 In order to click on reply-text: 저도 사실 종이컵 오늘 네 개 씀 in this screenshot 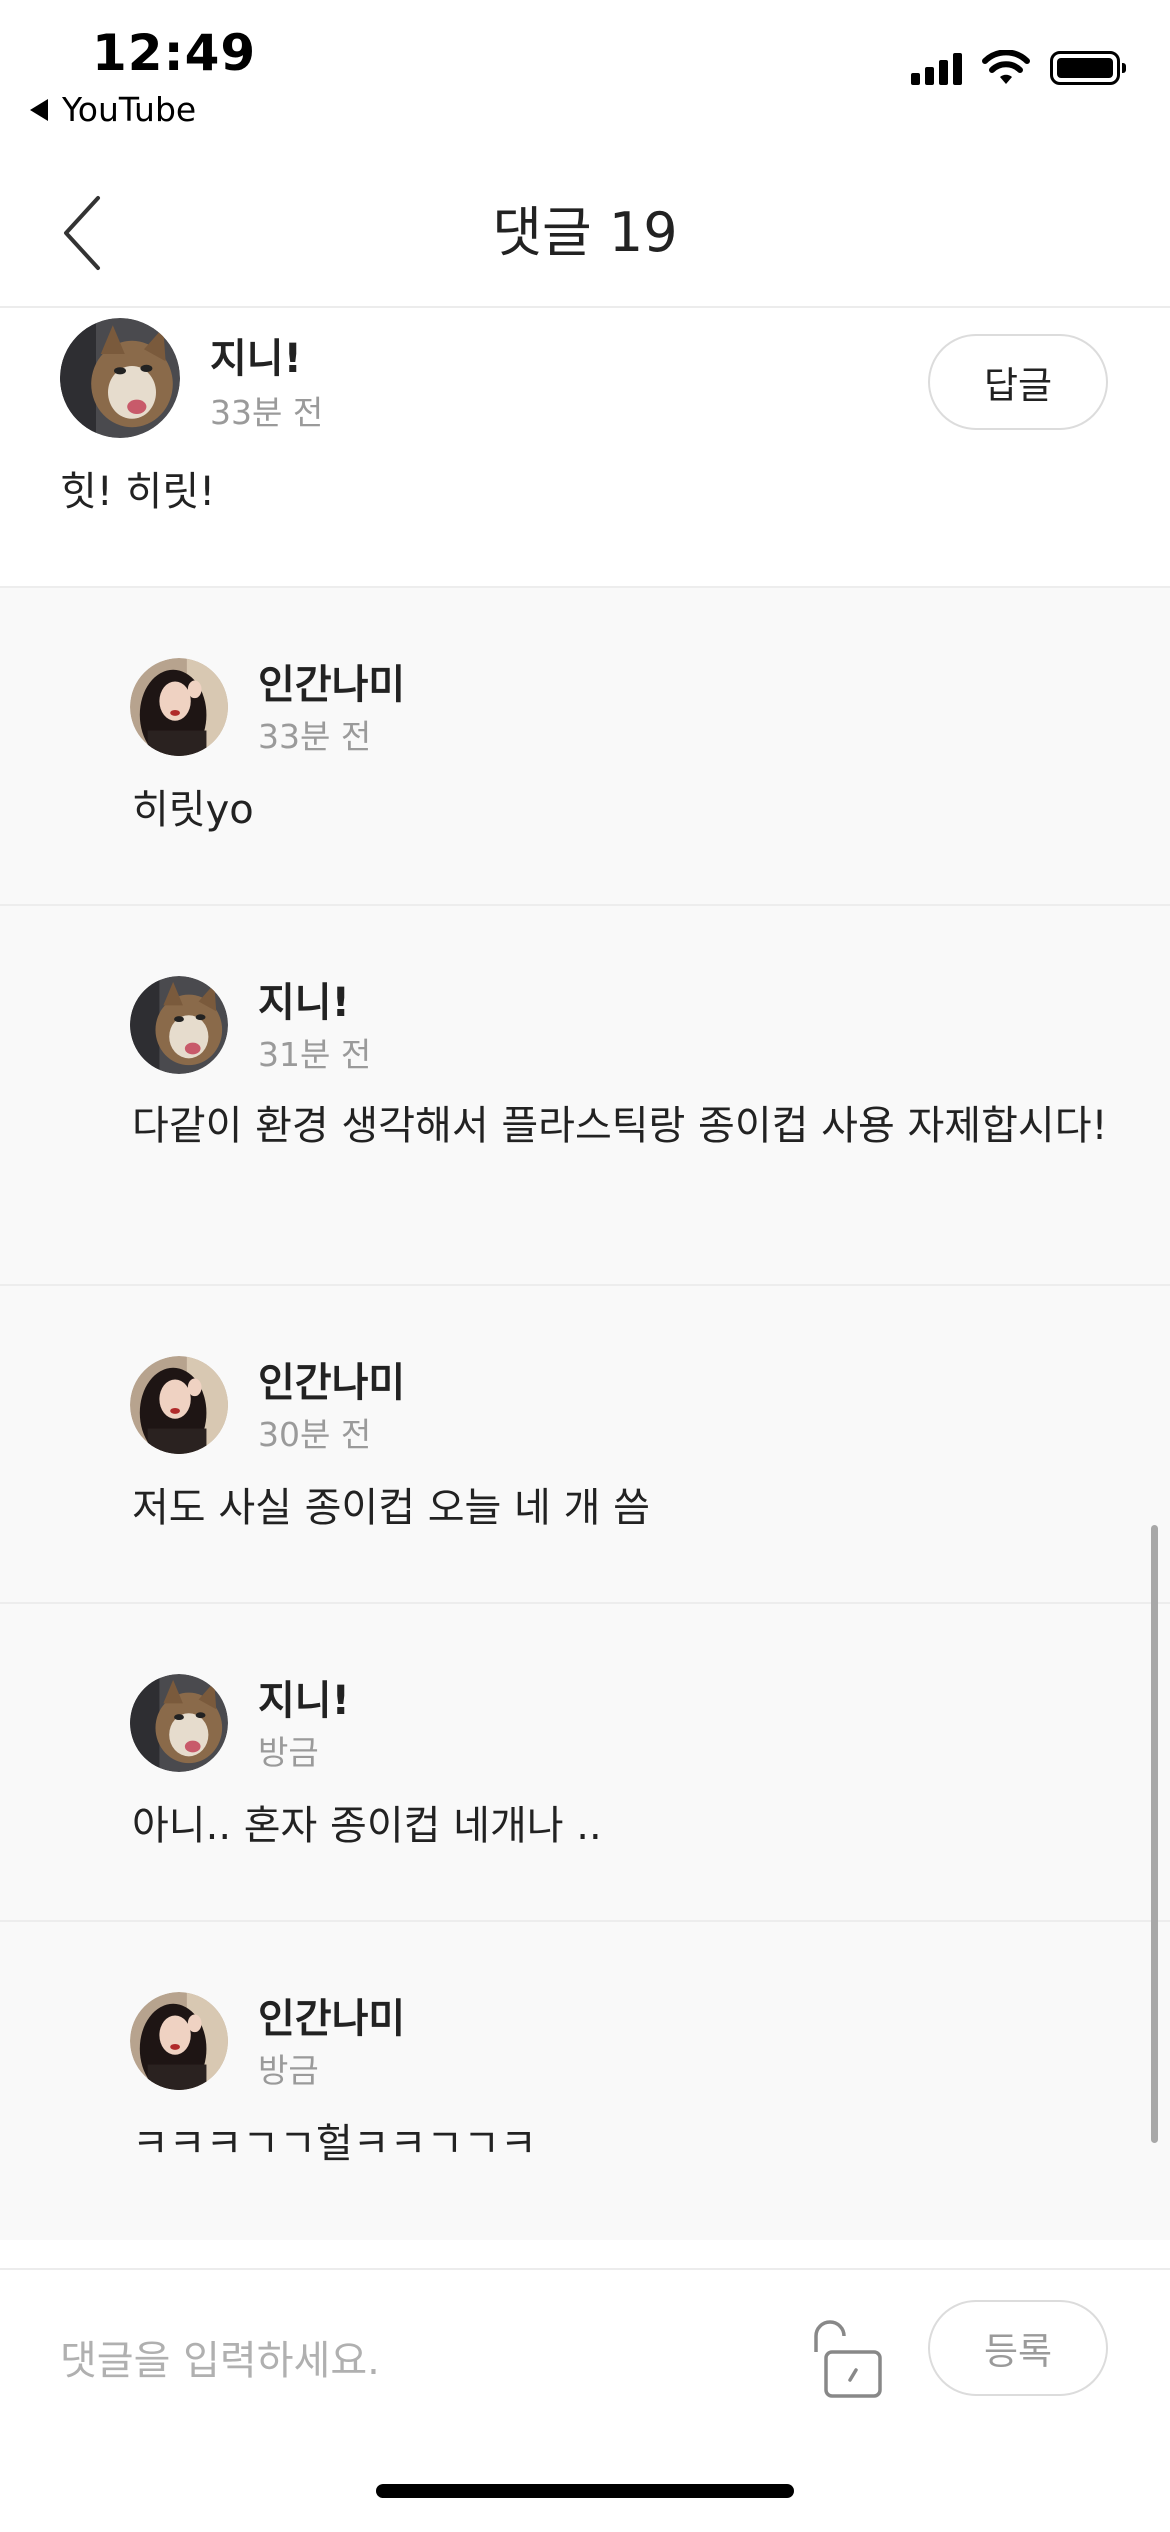, I will do `click(391, 1508)`.